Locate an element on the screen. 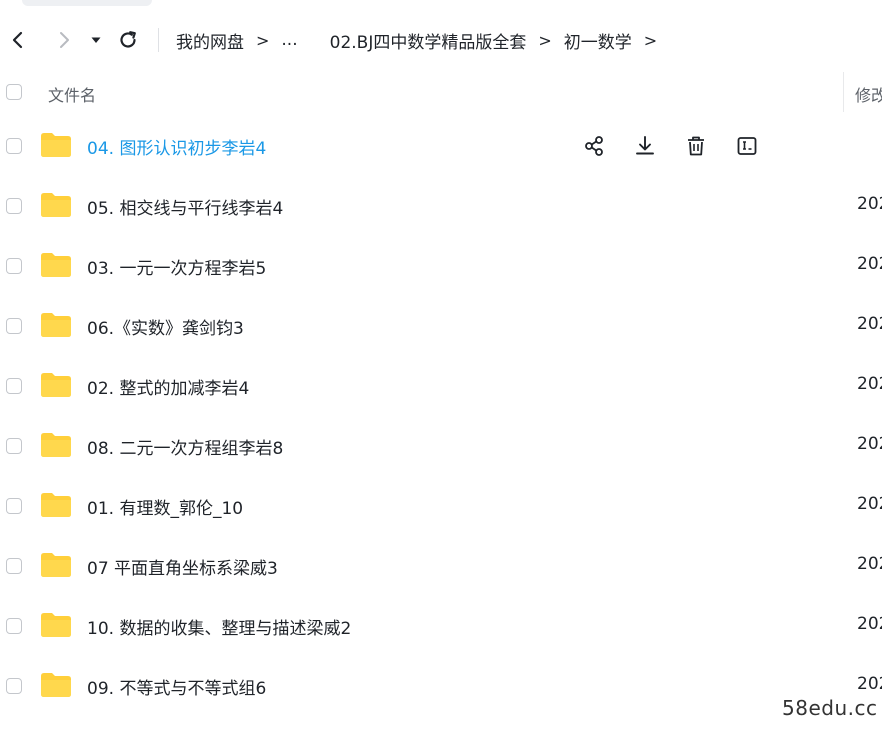  rename-icon is located at coordinates (747, 146).